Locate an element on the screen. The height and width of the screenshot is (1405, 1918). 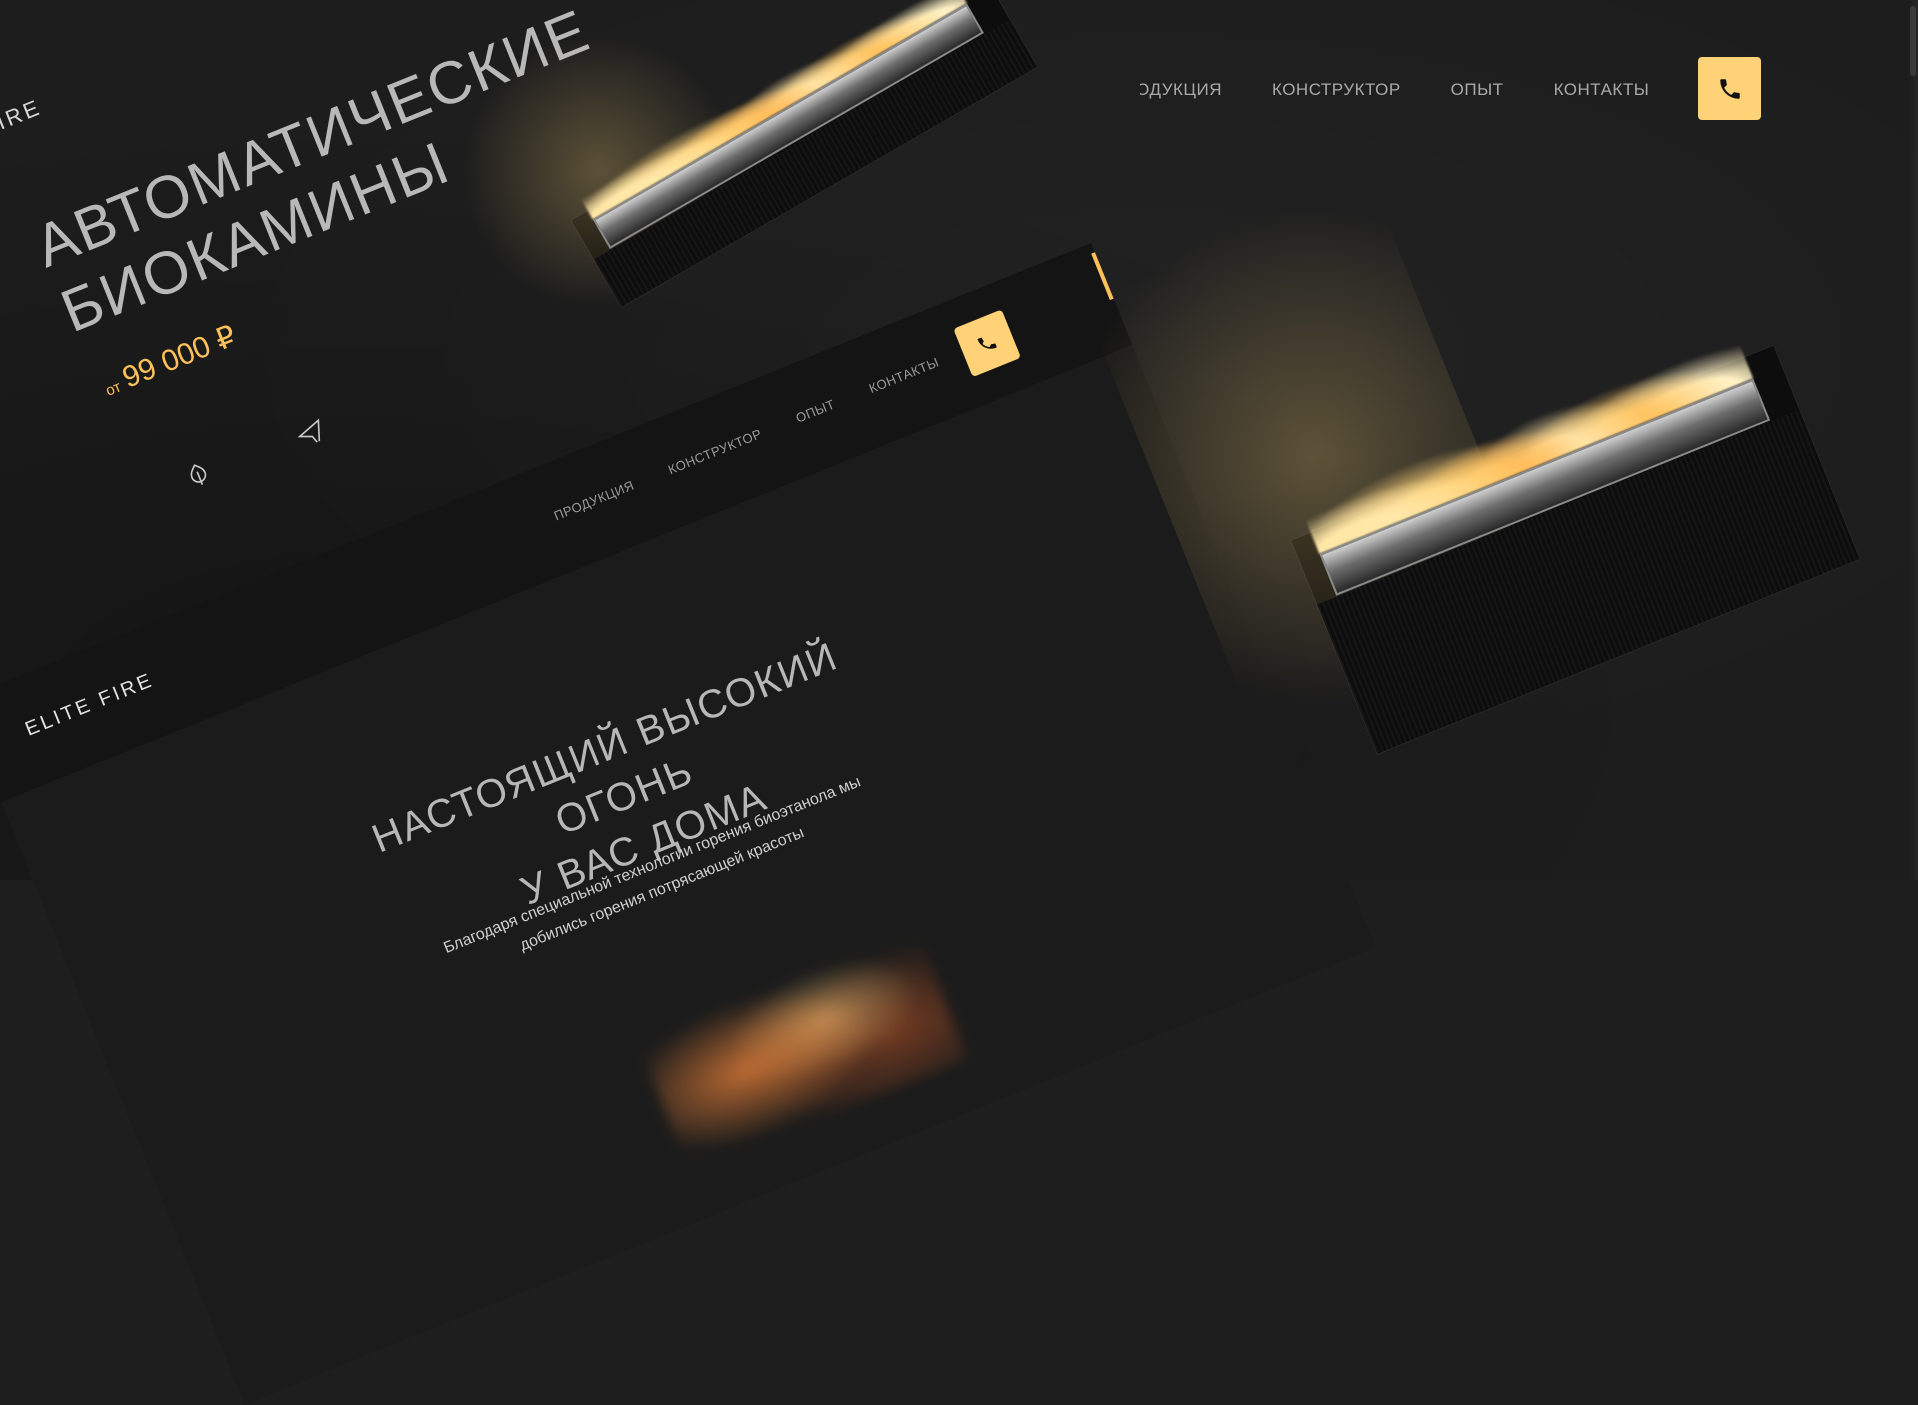
phone-button is located at coordinates (1729, 88).